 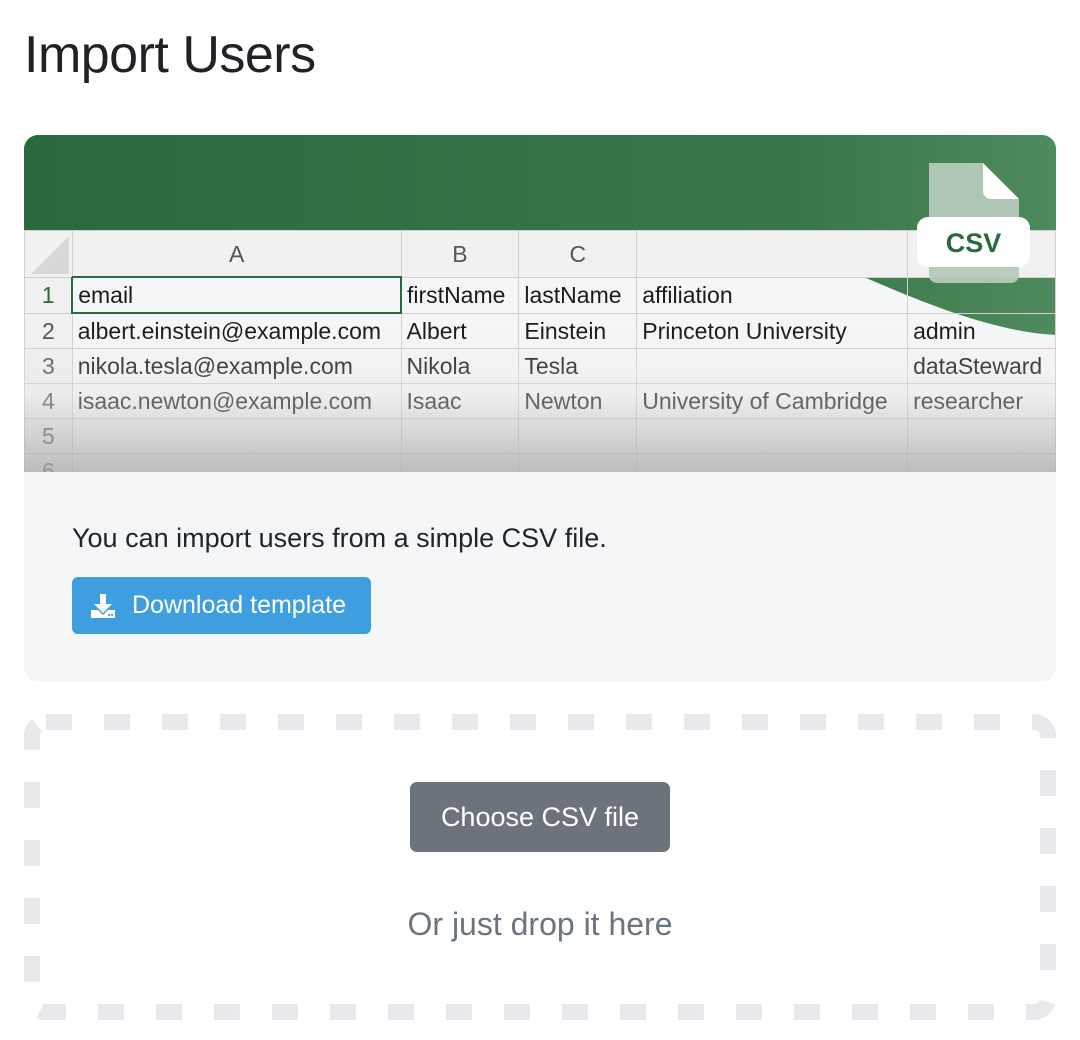 What do you see at coordinates (772, 330) in the screenshot?
I see `sheet-cell: Princeton University` at bounding box center [772, 330].